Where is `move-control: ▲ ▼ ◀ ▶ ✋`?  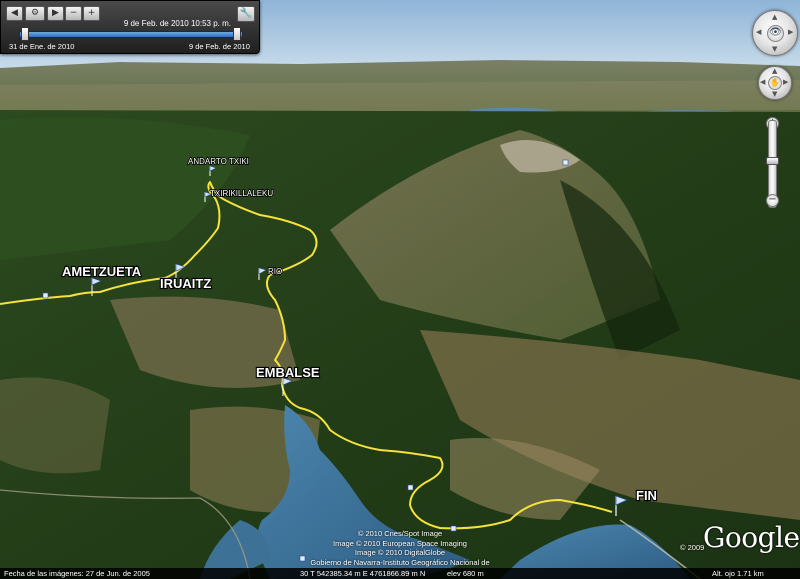 move-control: ▲ ▼ ◀ ▶ ✋ is located at coordinates (775, 83).